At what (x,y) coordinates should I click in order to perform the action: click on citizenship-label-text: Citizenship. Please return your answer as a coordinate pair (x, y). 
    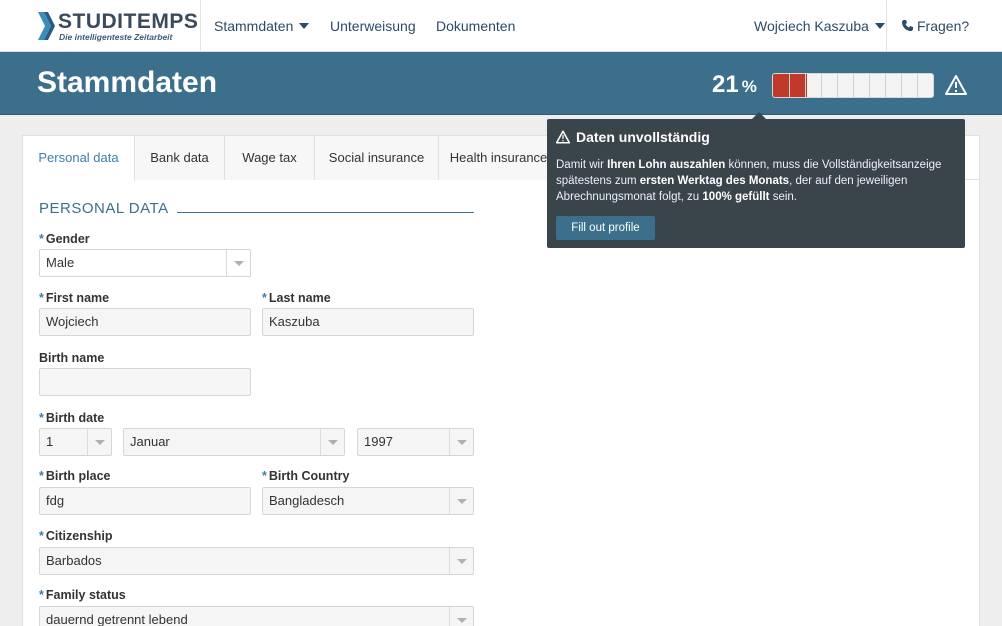
    Looking at the image, I should click on (79, 536).